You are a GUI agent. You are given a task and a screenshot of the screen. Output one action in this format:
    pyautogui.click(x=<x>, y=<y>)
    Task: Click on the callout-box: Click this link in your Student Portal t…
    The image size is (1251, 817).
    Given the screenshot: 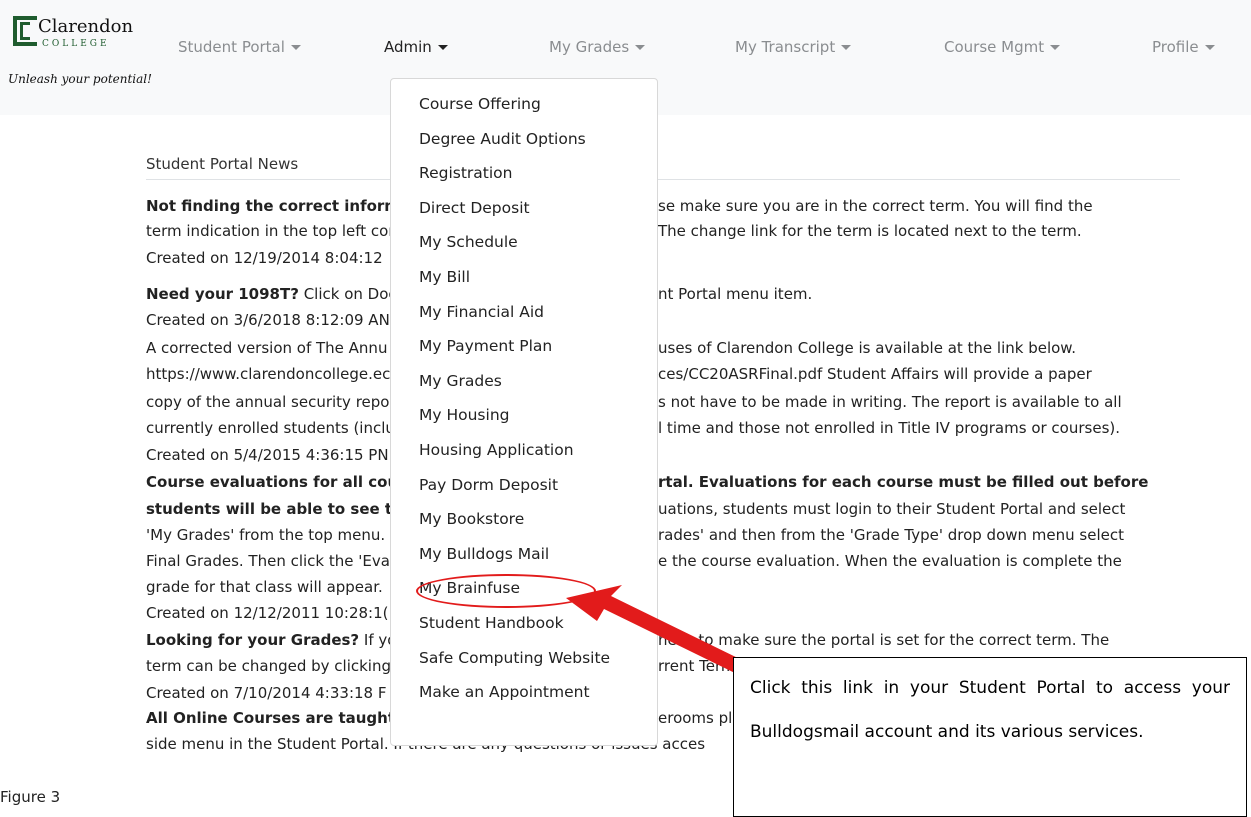 What is the action you would take?
    pyautogui.click(x=990, y=737)
    